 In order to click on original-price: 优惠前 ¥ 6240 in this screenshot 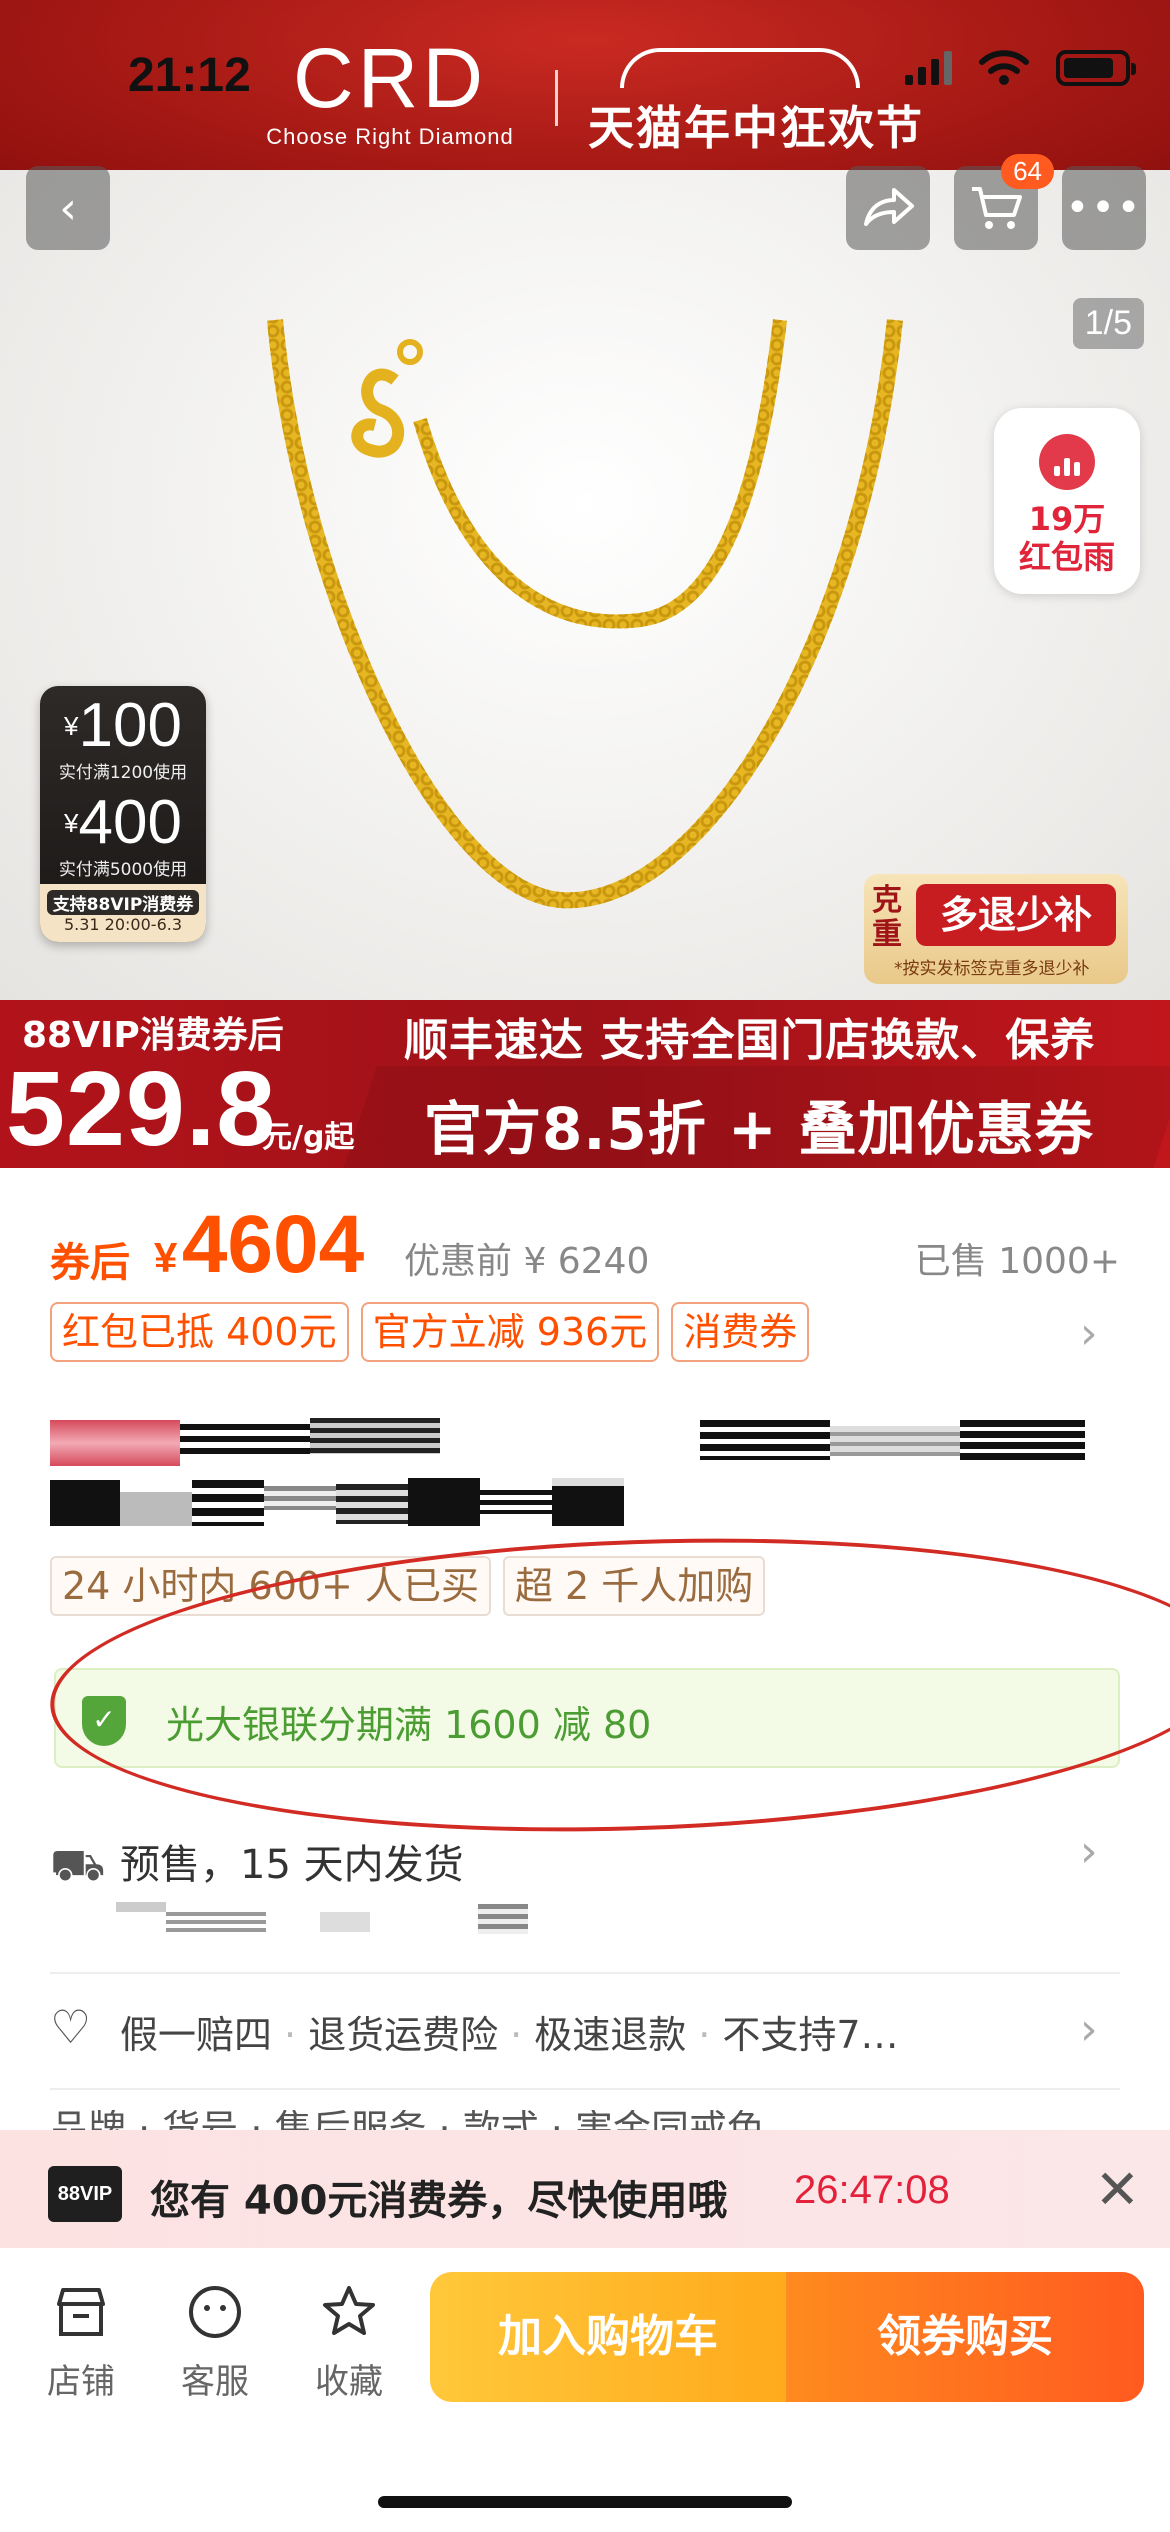, I will do `click(527, 1261)`.